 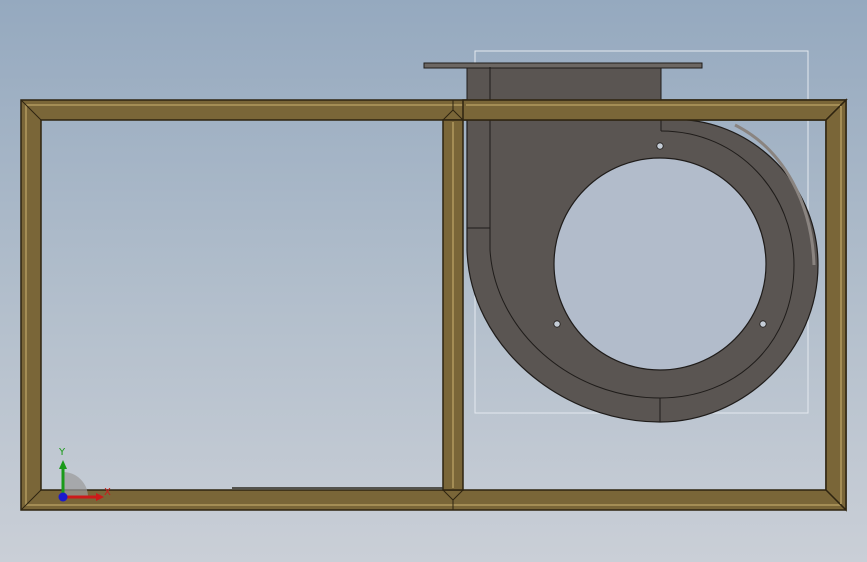 What do you see at coordinates (75, 484) in the screenshot?
I see `triad-rotation-arc` at bounding box center [75, 484].